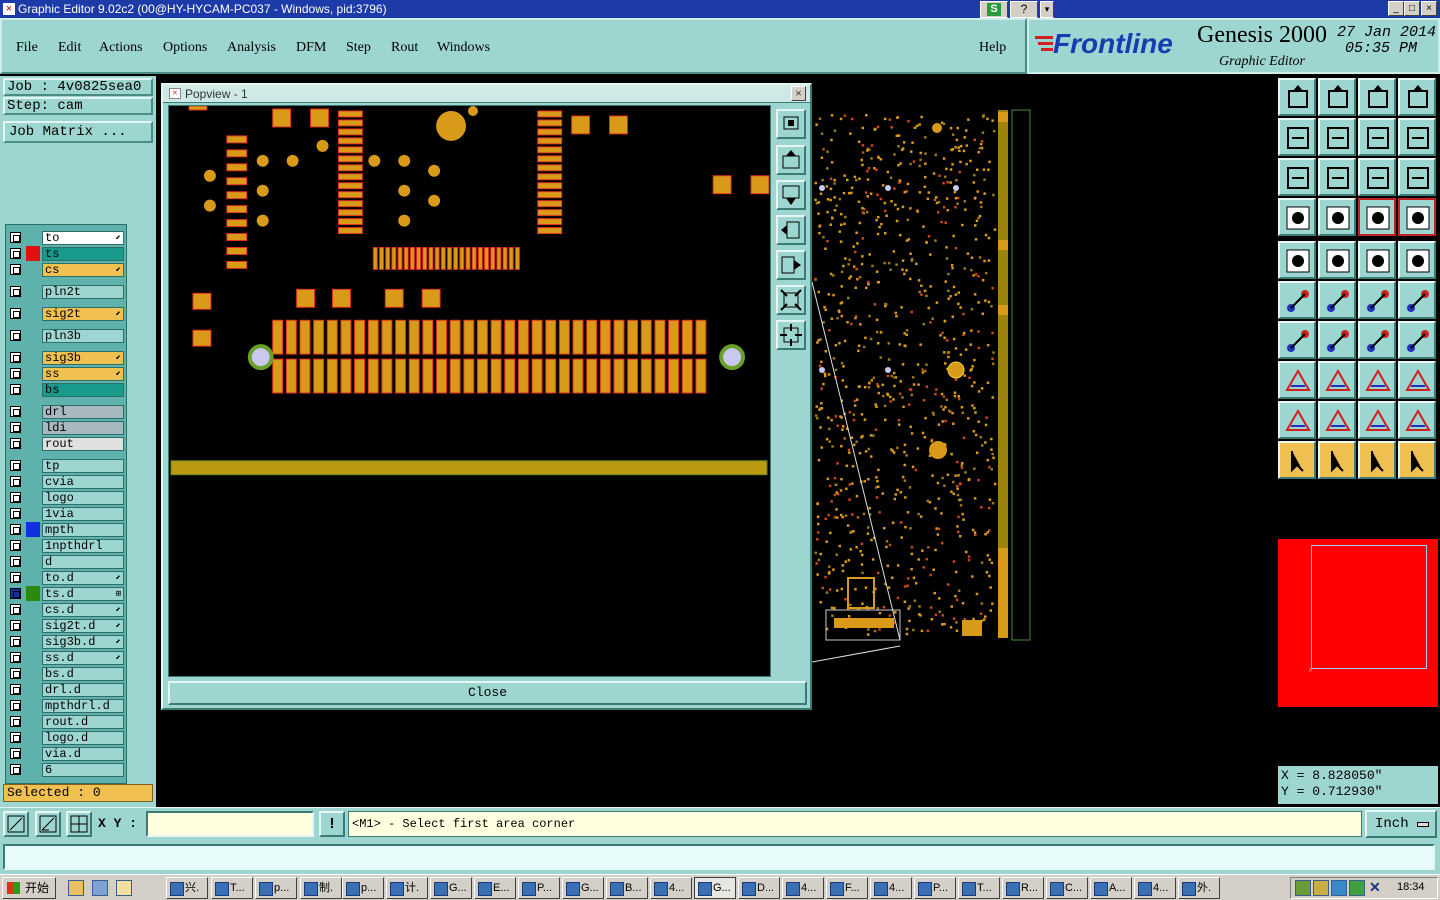 The image size is (1440, 900). Describe the element at coordinates (1297, 217) in the screenshot. I see `align-tool-tool-button` at that location.